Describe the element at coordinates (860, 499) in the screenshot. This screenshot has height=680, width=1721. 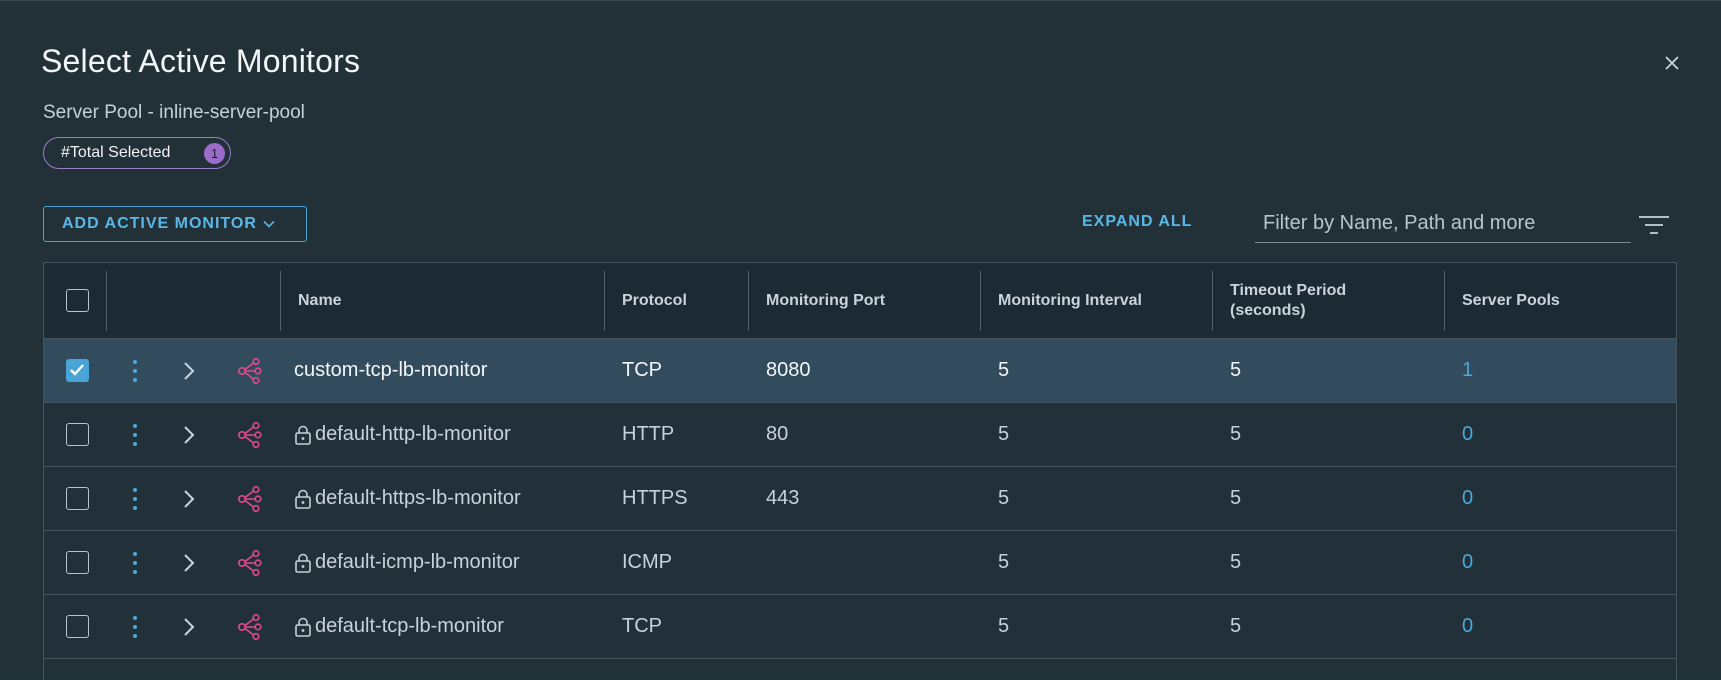
I see `table-row: default-https-lb-monitor HTTPS 443 5 5 0` at that location.